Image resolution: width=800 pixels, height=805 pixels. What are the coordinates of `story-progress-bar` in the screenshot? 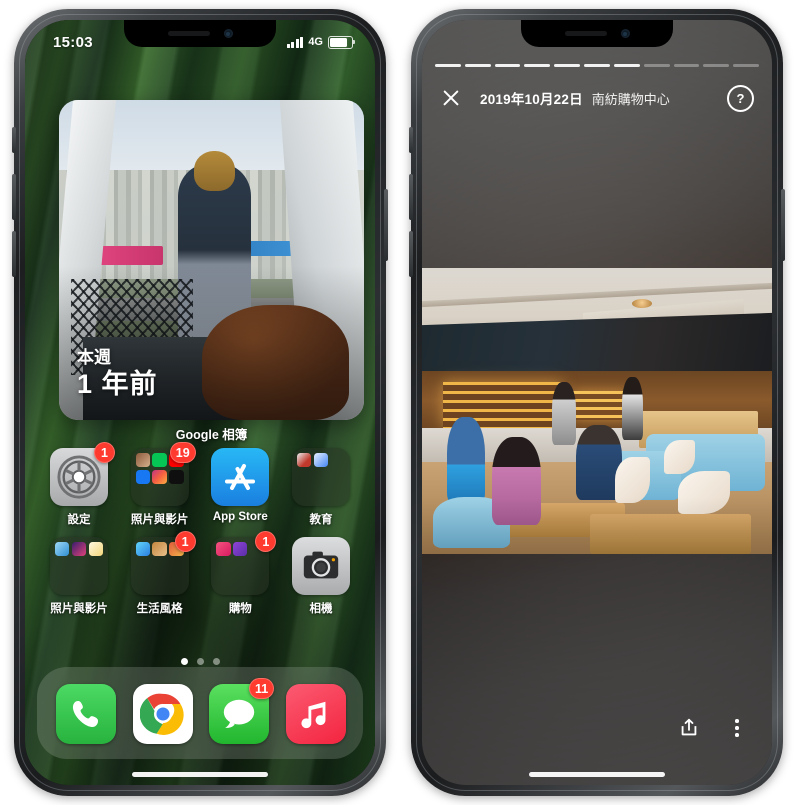 It's located at (597, 65).